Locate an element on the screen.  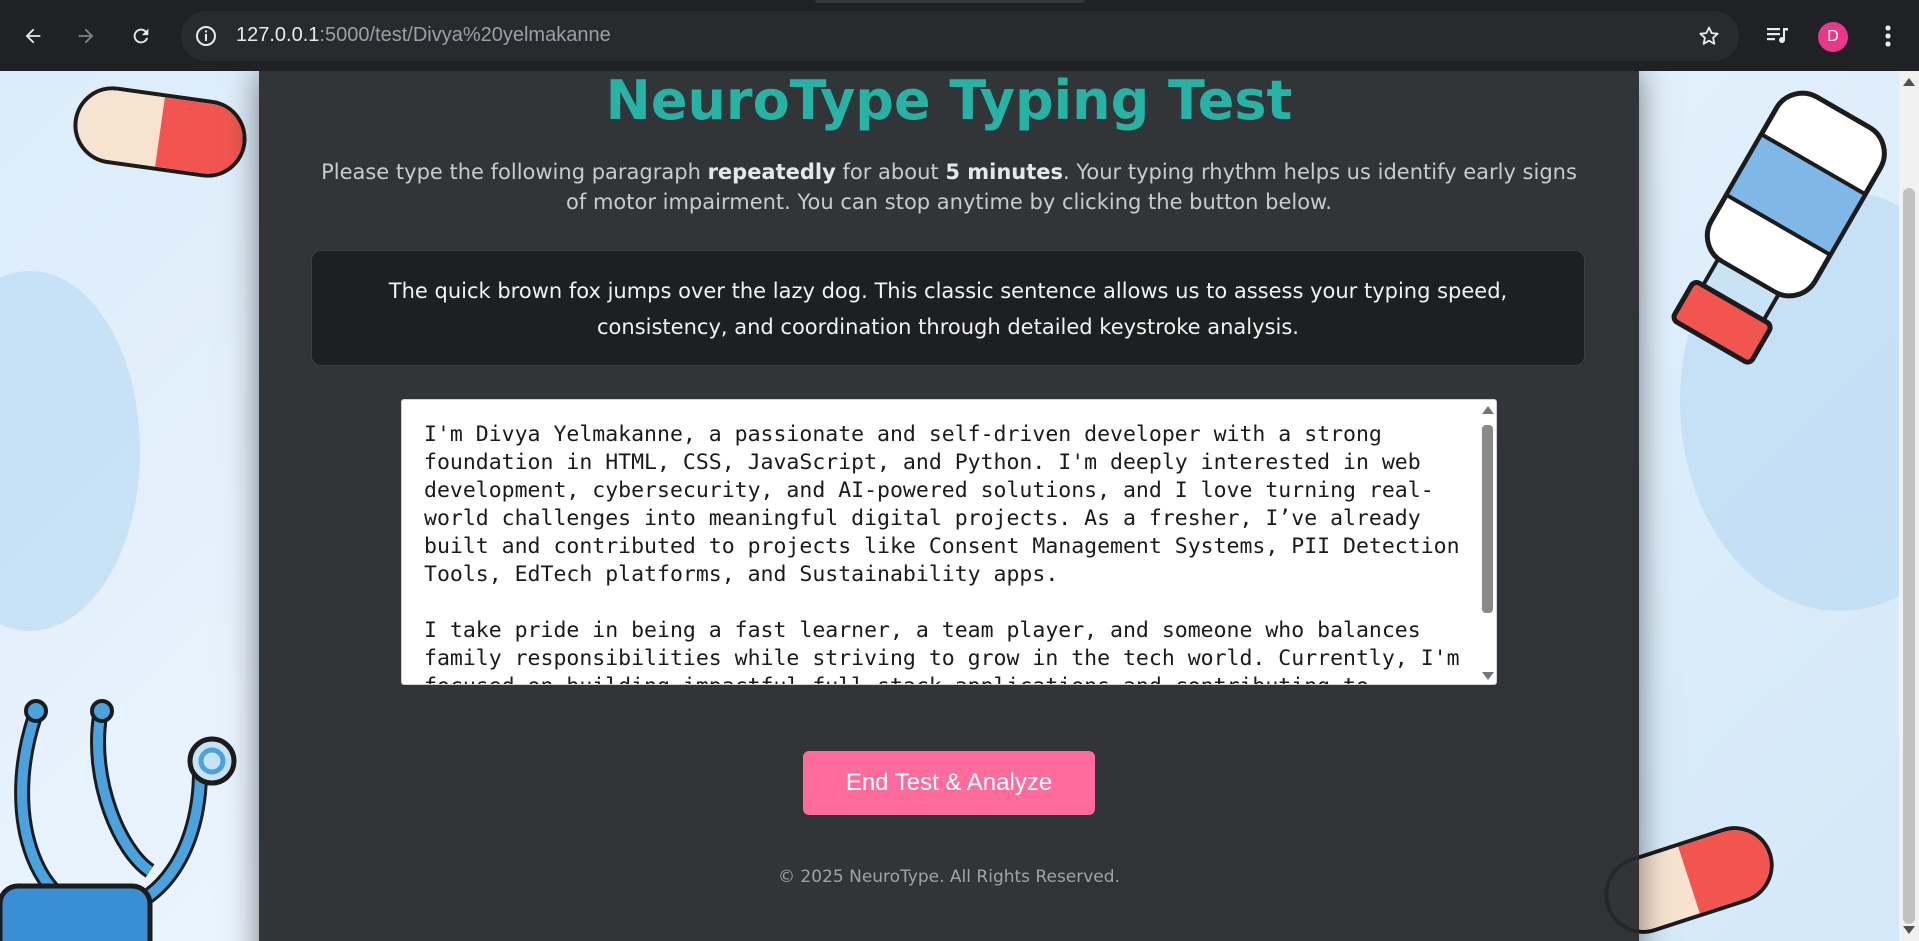
page-title: NeuroType Typing Test is located at coordinates (949, 101).